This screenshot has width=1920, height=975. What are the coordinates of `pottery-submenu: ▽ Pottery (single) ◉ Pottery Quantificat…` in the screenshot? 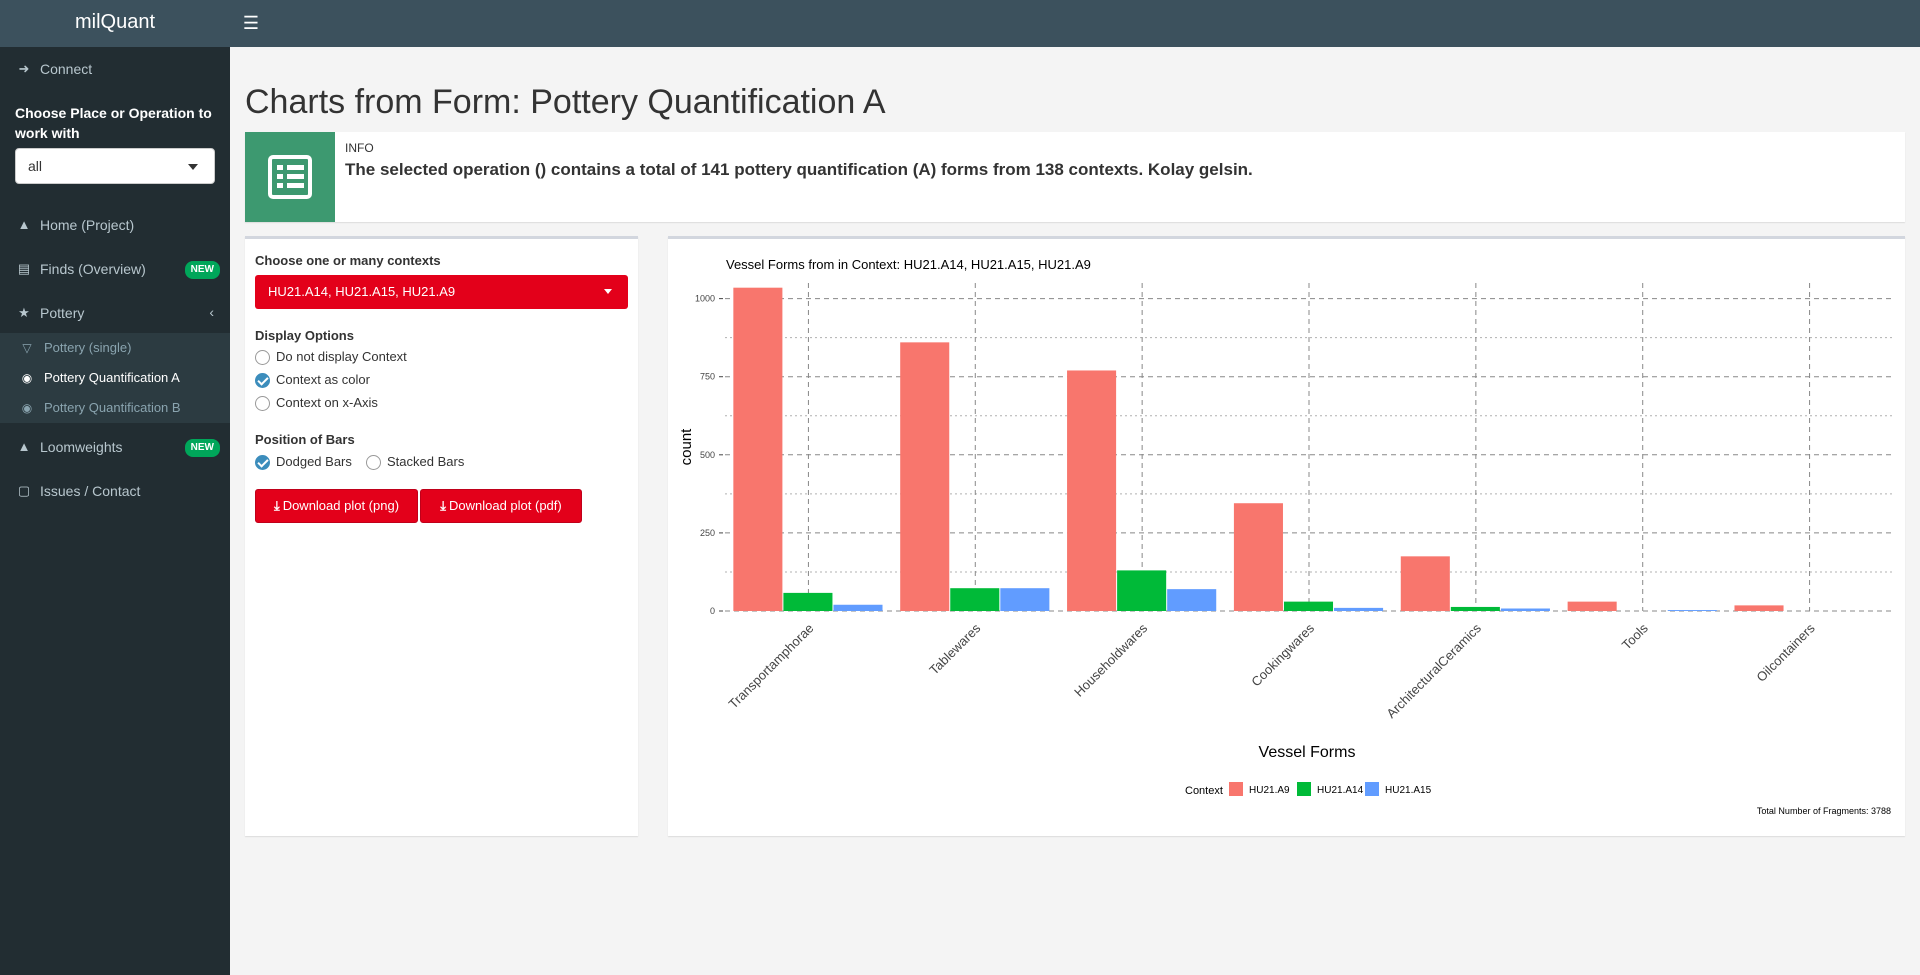 It's located at (115, 378).